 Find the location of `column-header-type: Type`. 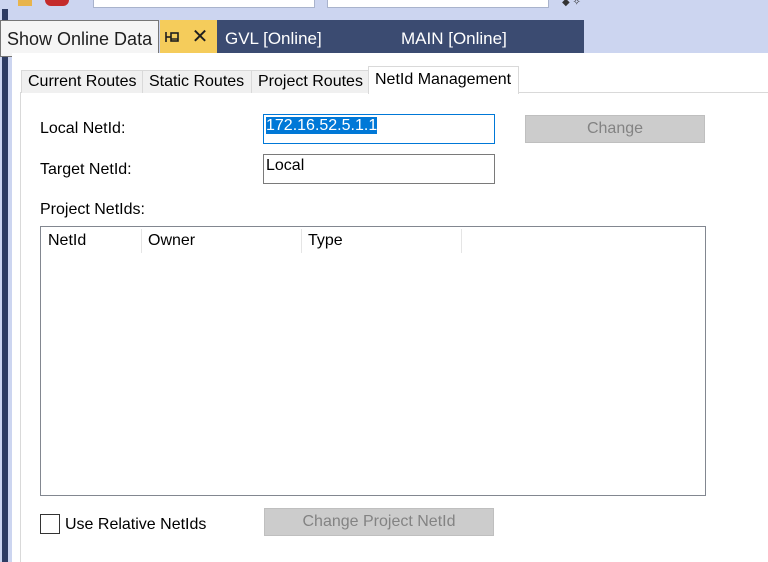

column-header-type: Type is located at coordinates (381, 241).